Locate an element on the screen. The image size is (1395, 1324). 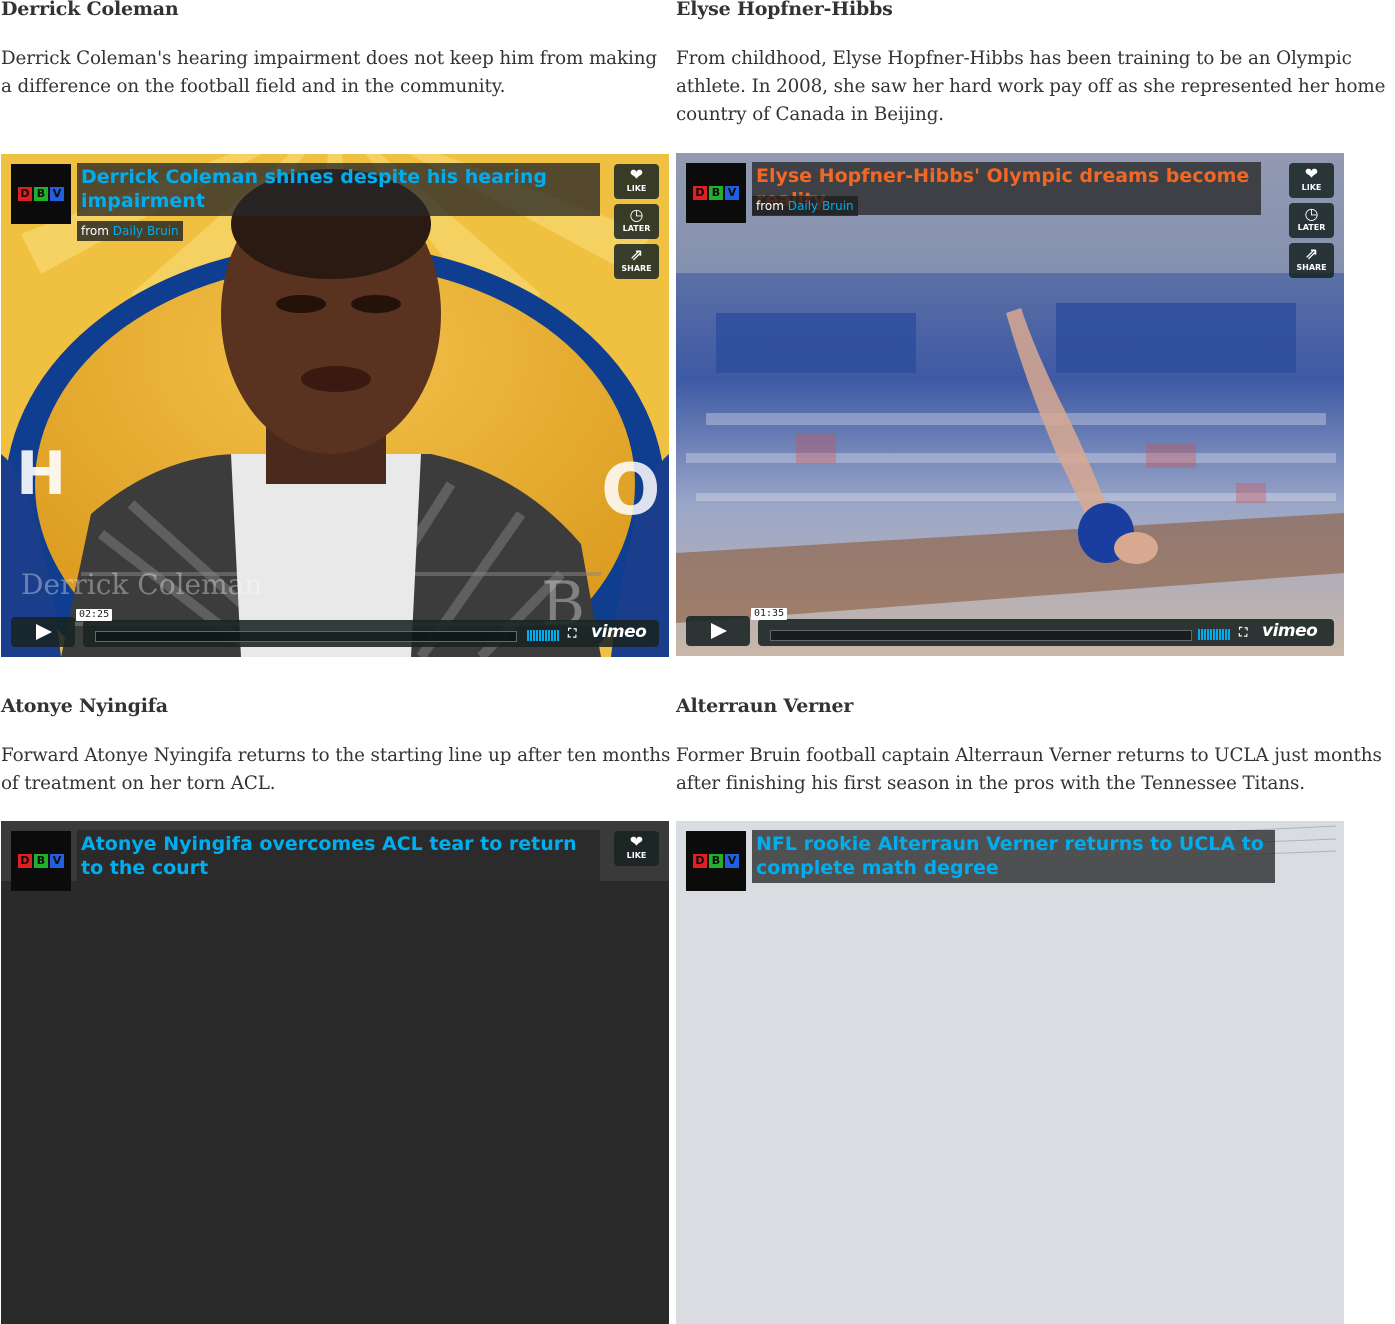
player-controls: 02:25 ⛶ vimeo is located at coordinates (335, 628).